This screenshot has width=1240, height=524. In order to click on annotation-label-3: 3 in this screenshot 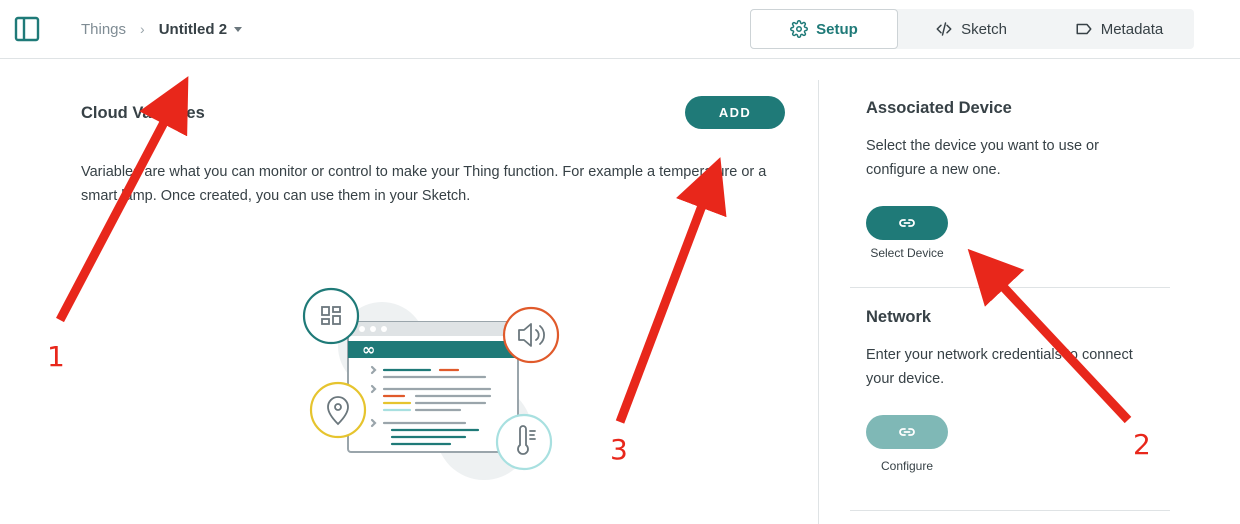, I will do `click(619, 449)`.